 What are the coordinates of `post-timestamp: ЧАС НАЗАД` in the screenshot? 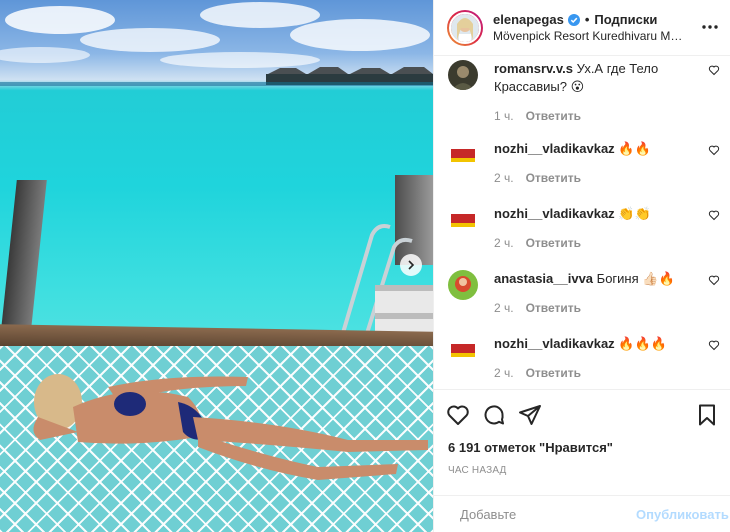 It's located at (582, 470).